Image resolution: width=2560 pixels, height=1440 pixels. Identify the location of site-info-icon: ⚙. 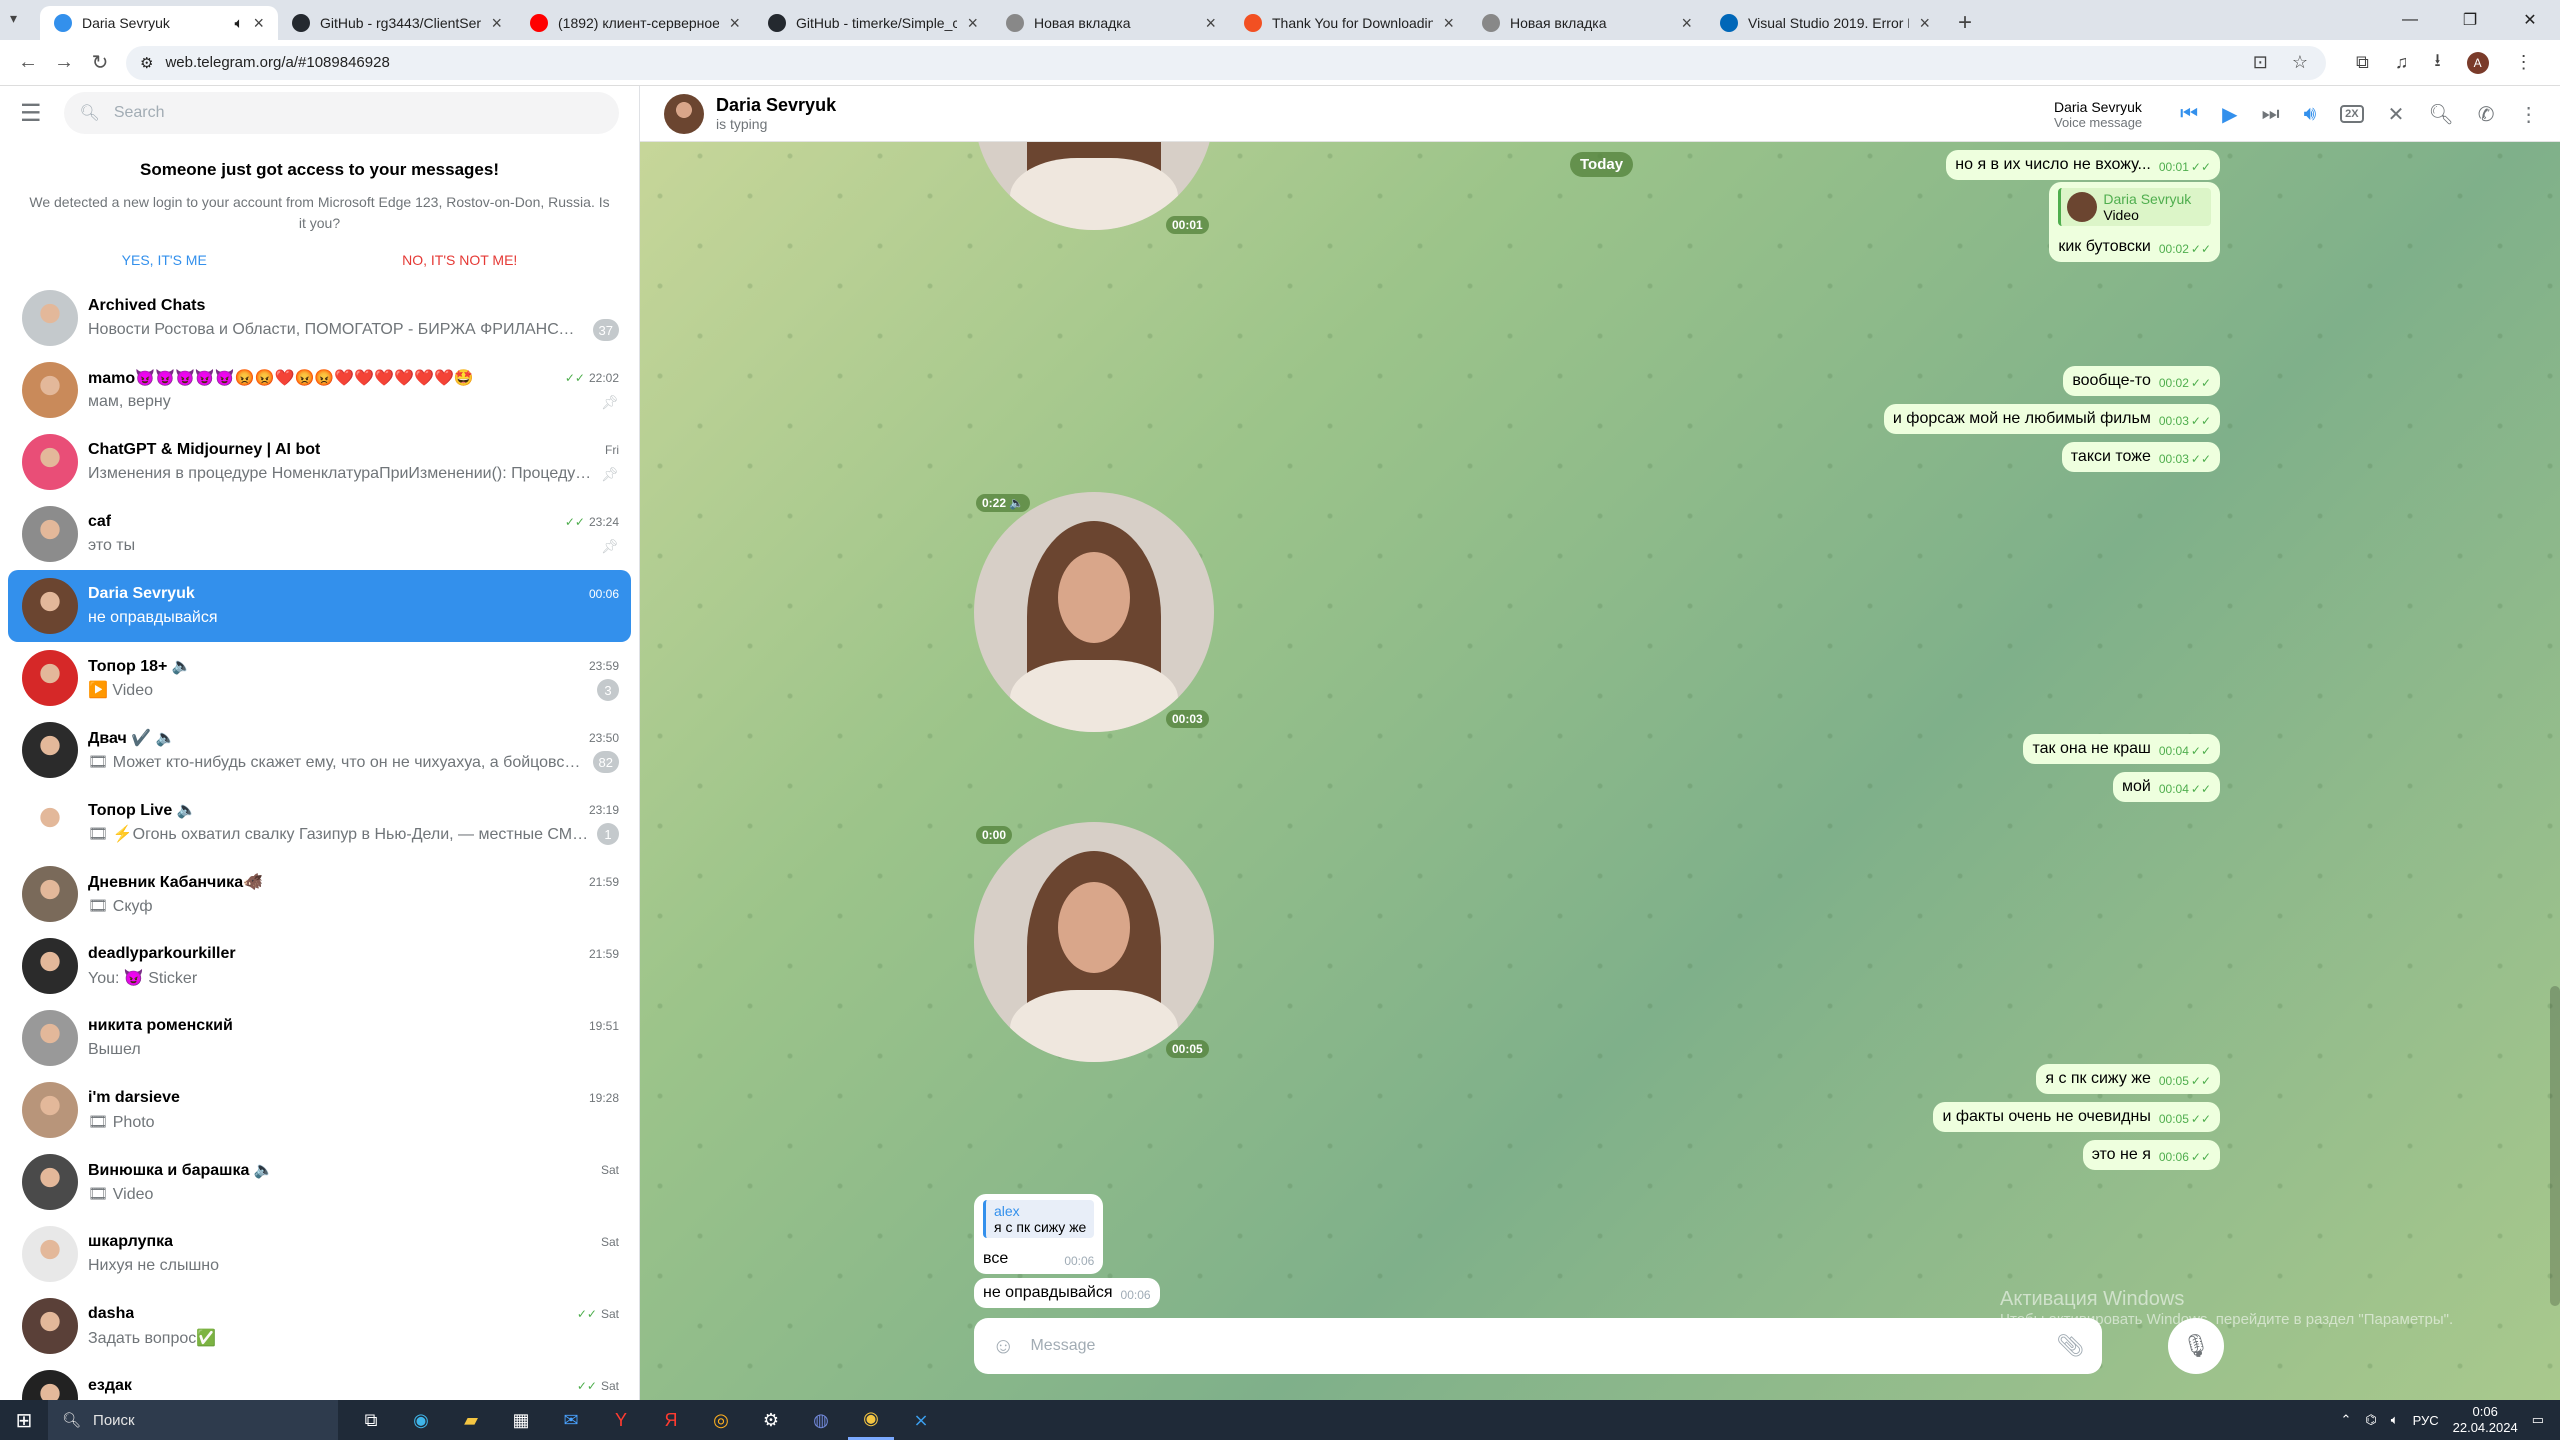
(146, 63).